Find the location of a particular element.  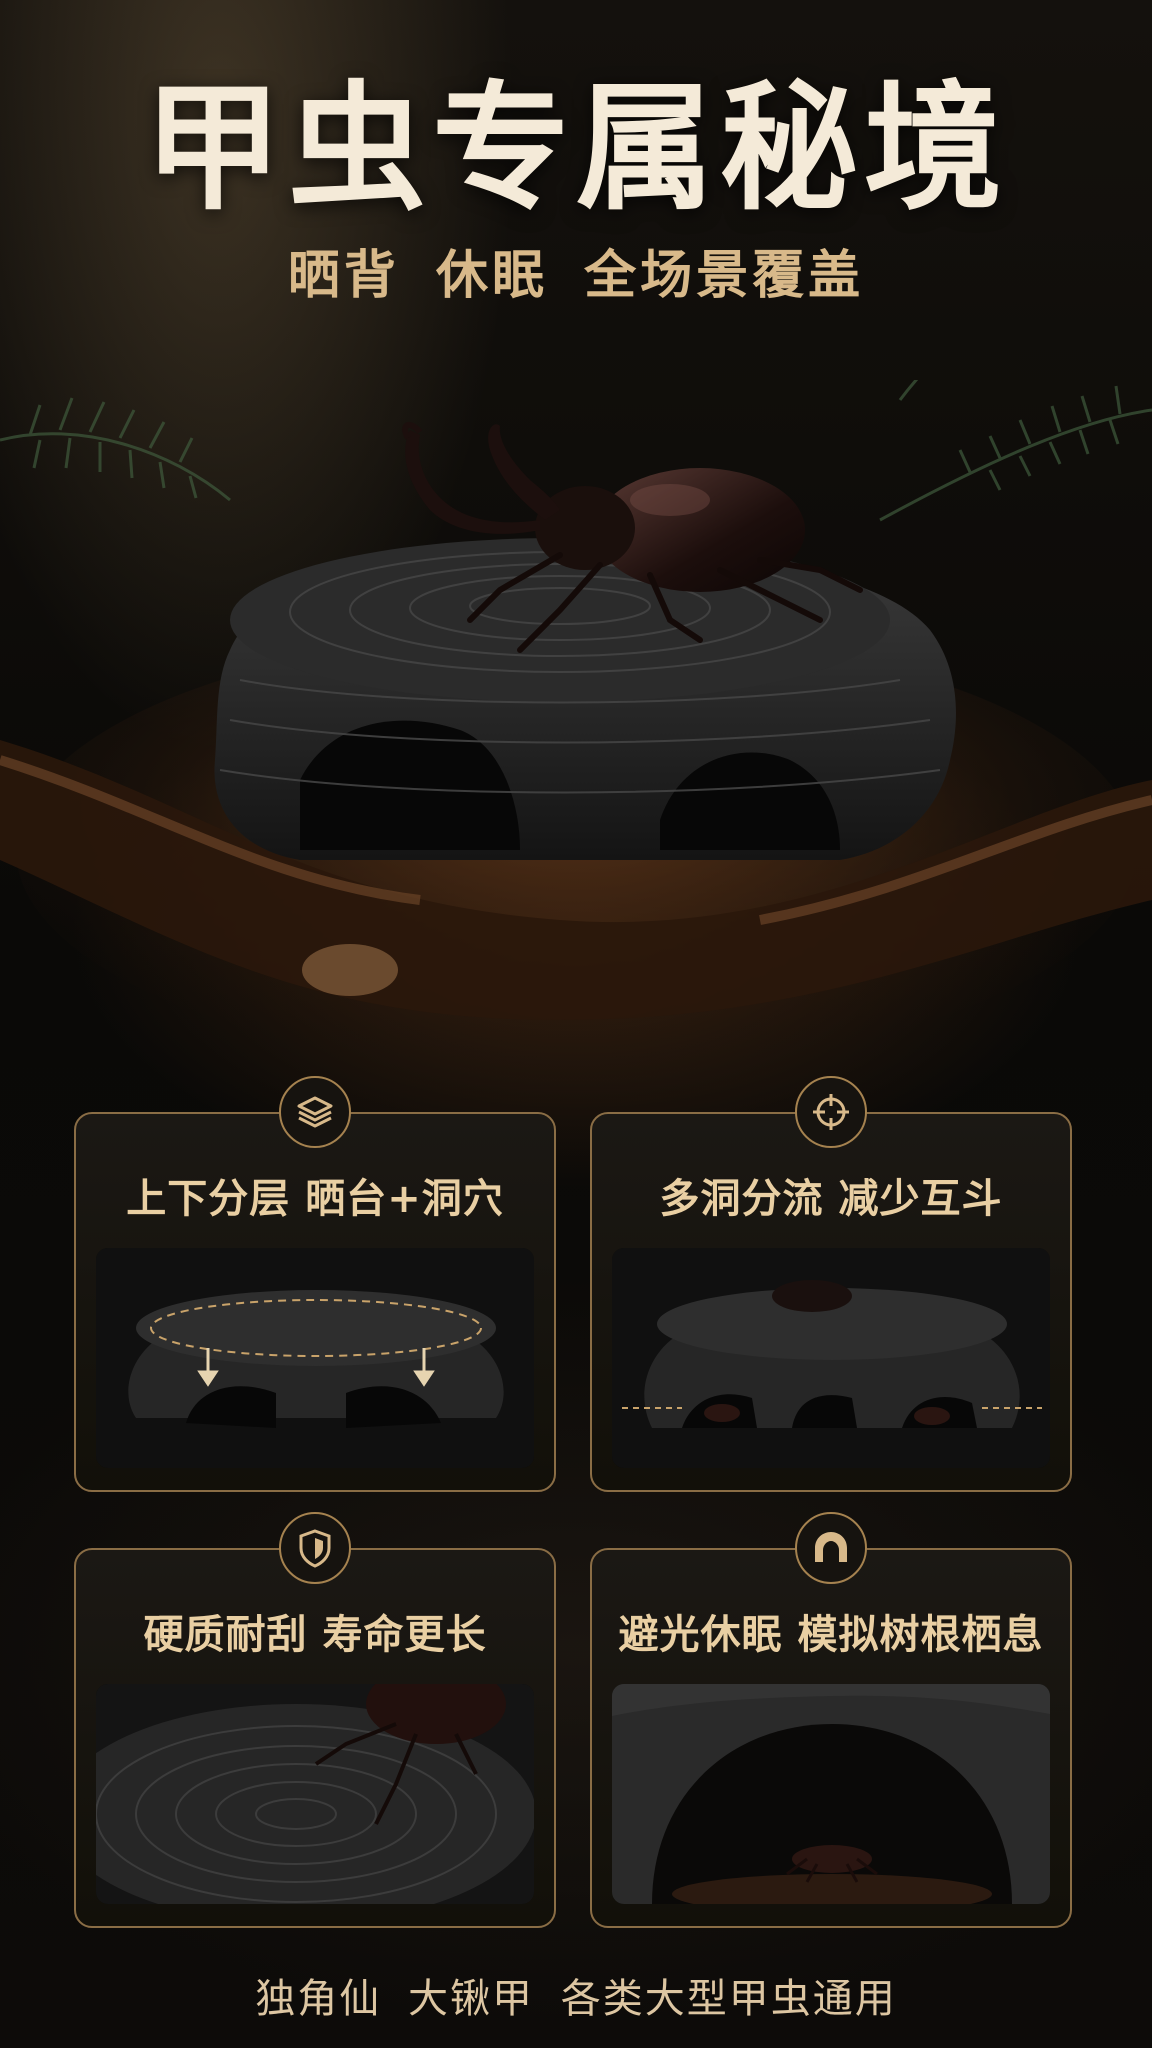

feature-card-durable: 硬质耐刮 寿命更长 is located at coordinates (315, 1720).